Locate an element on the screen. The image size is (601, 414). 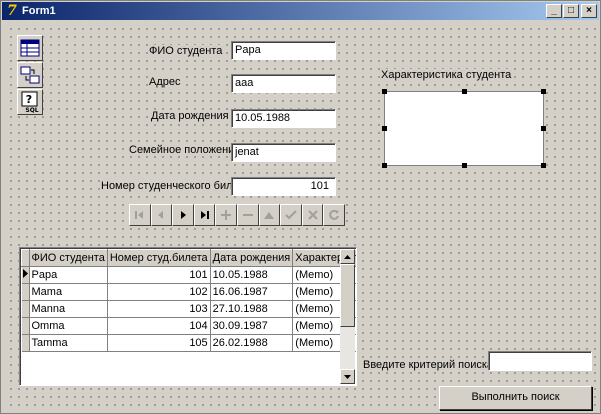
prior-record-icon is located at coordinates (161, 215).